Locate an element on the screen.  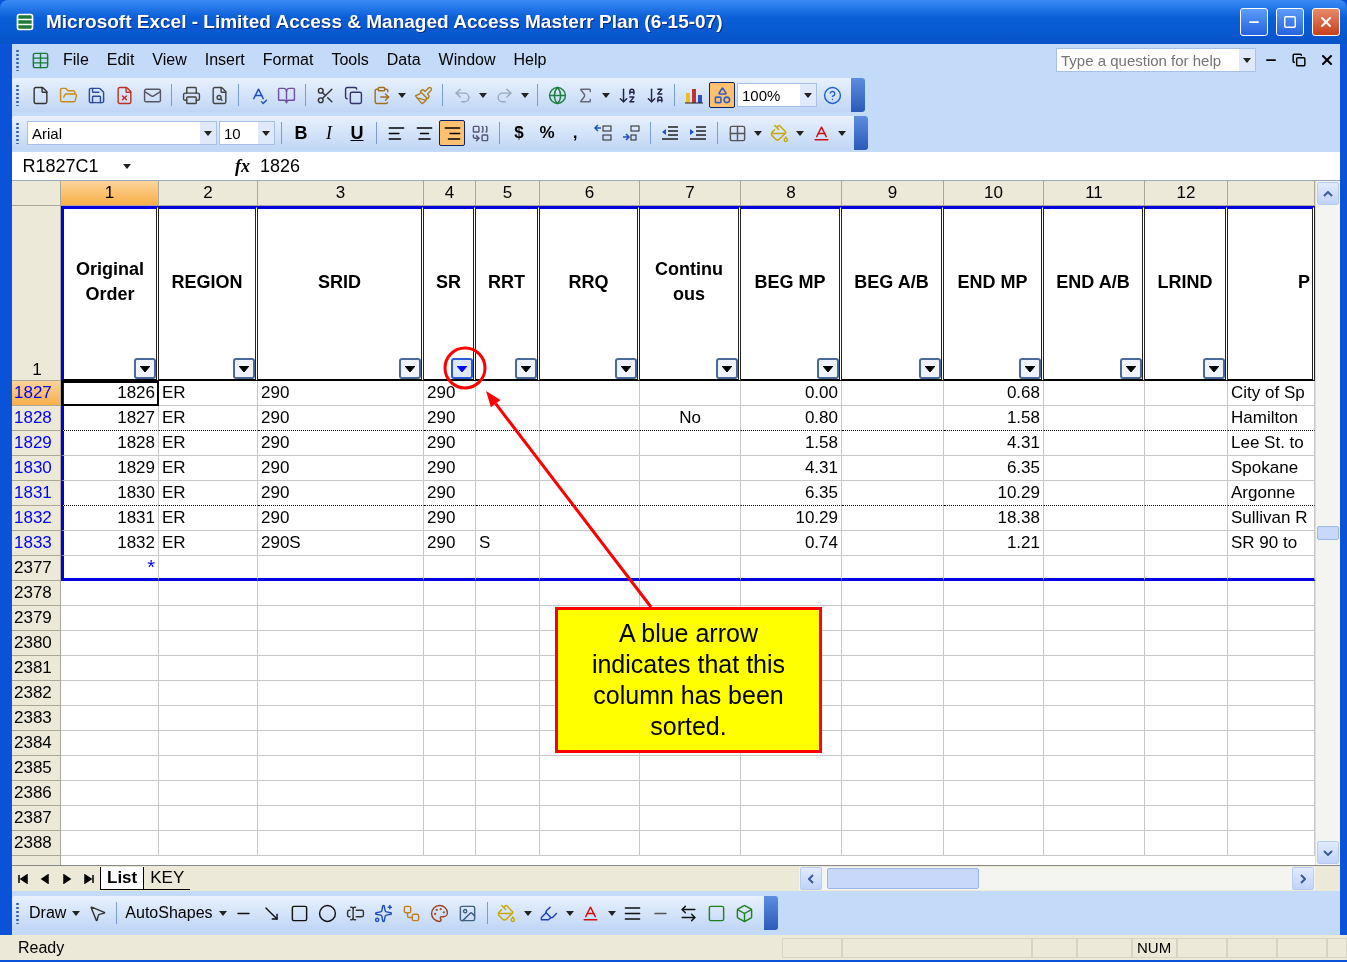
draw-menu-button: Draw is located at coordinates (48, 913).